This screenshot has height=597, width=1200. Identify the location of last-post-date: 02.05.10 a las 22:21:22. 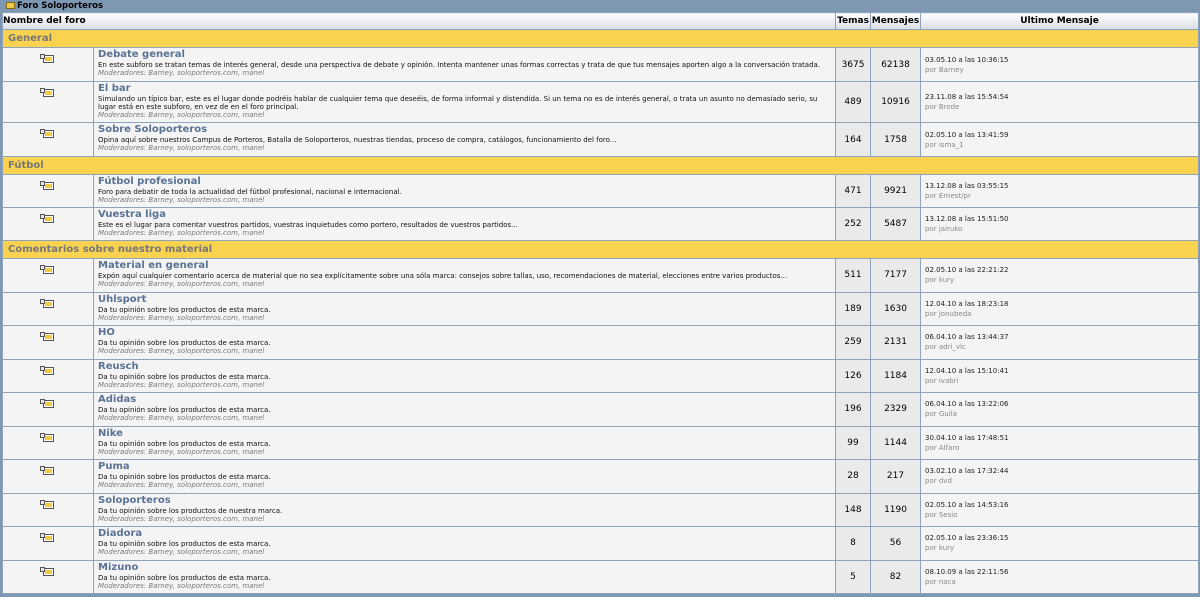
(1059, 270).